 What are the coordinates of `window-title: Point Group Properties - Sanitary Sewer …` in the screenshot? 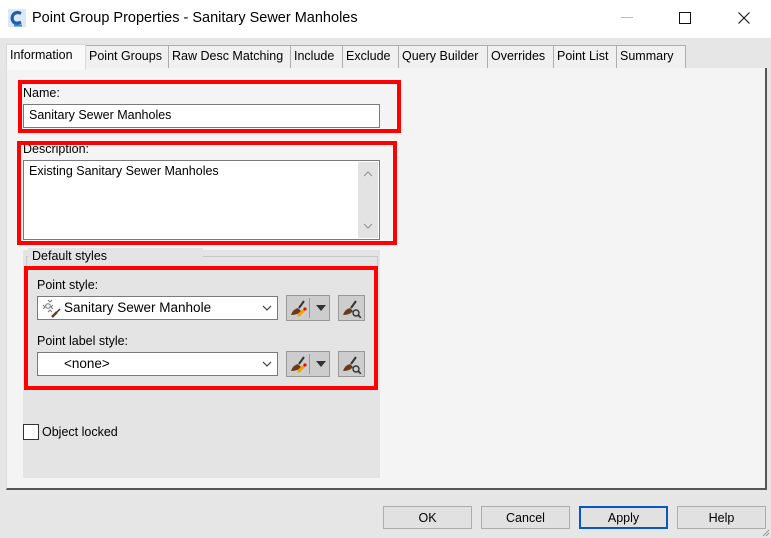 It's located at (195, 18).